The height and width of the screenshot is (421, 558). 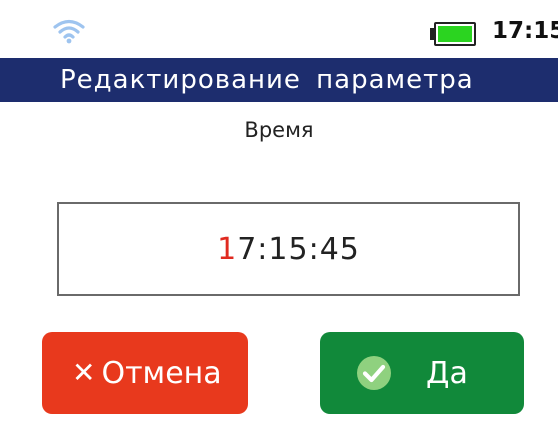 What do you see at coordinates (69, 31) in the screenshot?
I see `wifi-icon` at bounding box center [69, 31].